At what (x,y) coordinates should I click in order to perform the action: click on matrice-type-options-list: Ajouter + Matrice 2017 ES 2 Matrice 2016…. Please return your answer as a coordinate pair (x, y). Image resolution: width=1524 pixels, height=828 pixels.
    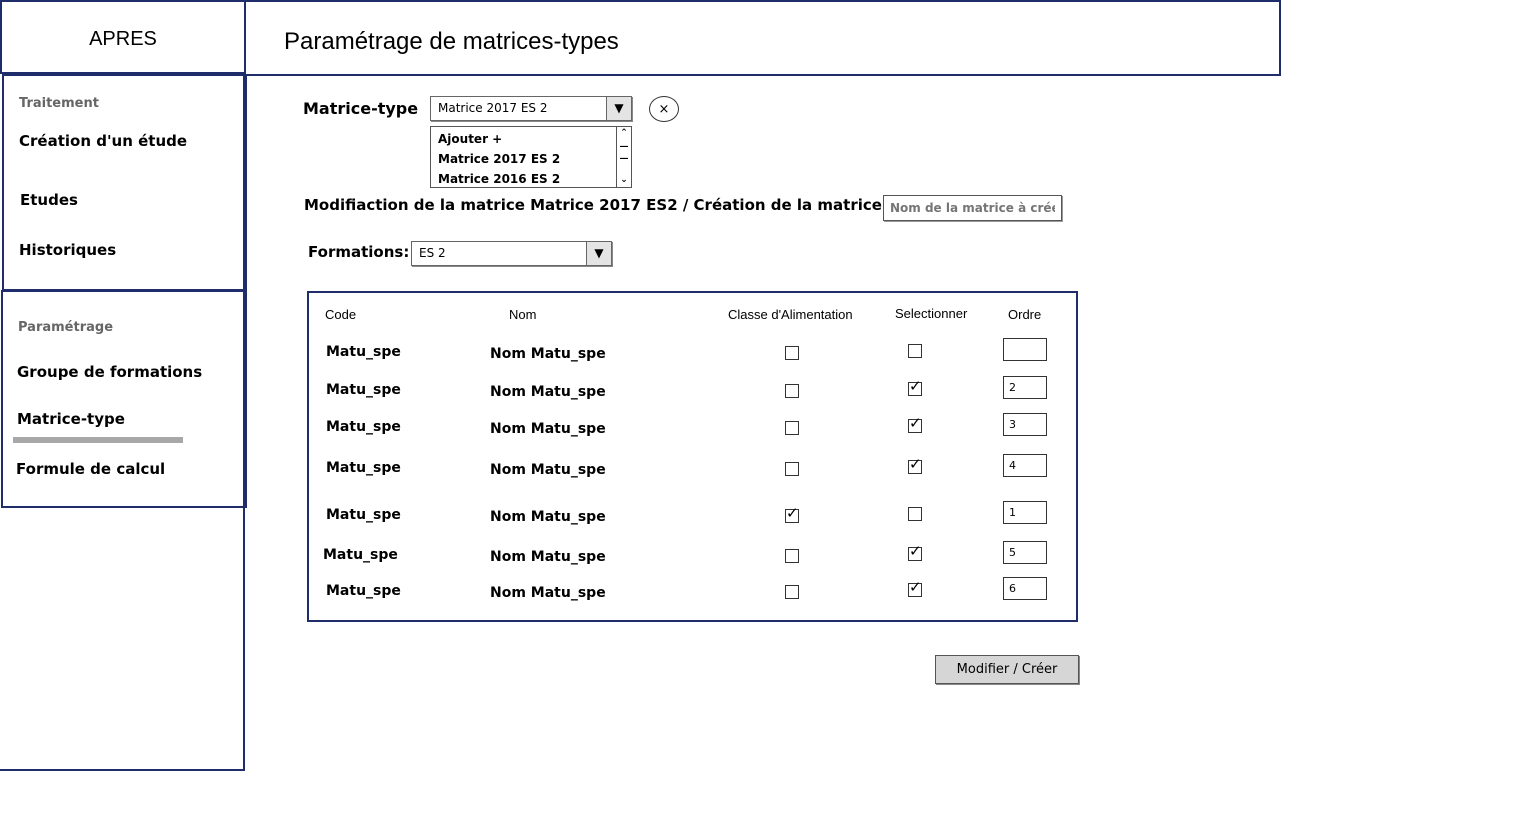
    Looking at the image, I should click on (531, 157).